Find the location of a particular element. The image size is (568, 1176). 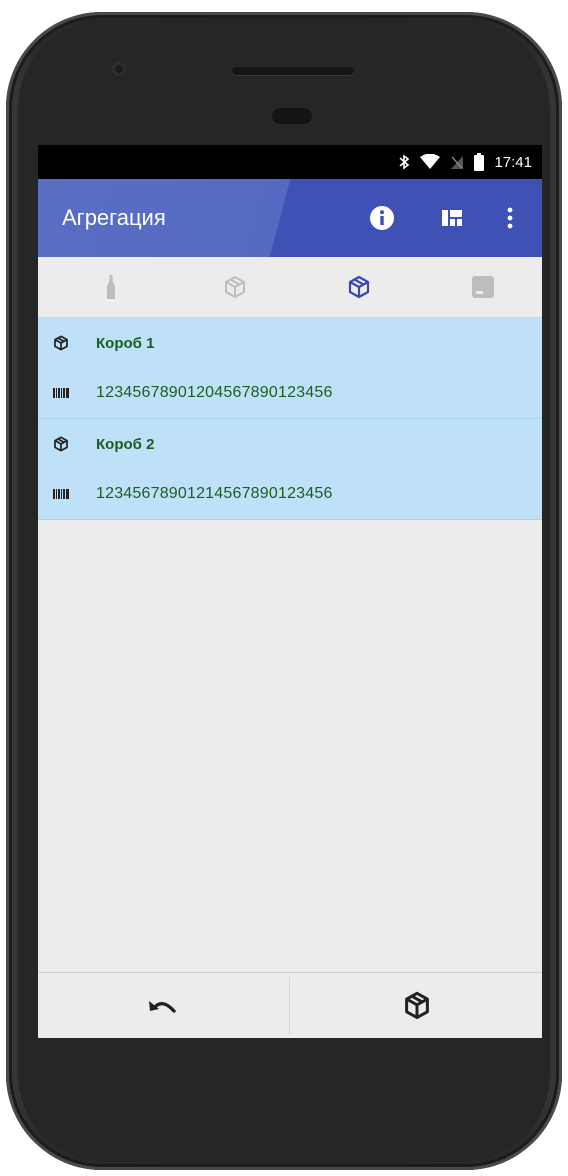

more-vert-icon is located at coordinates (510, 218).